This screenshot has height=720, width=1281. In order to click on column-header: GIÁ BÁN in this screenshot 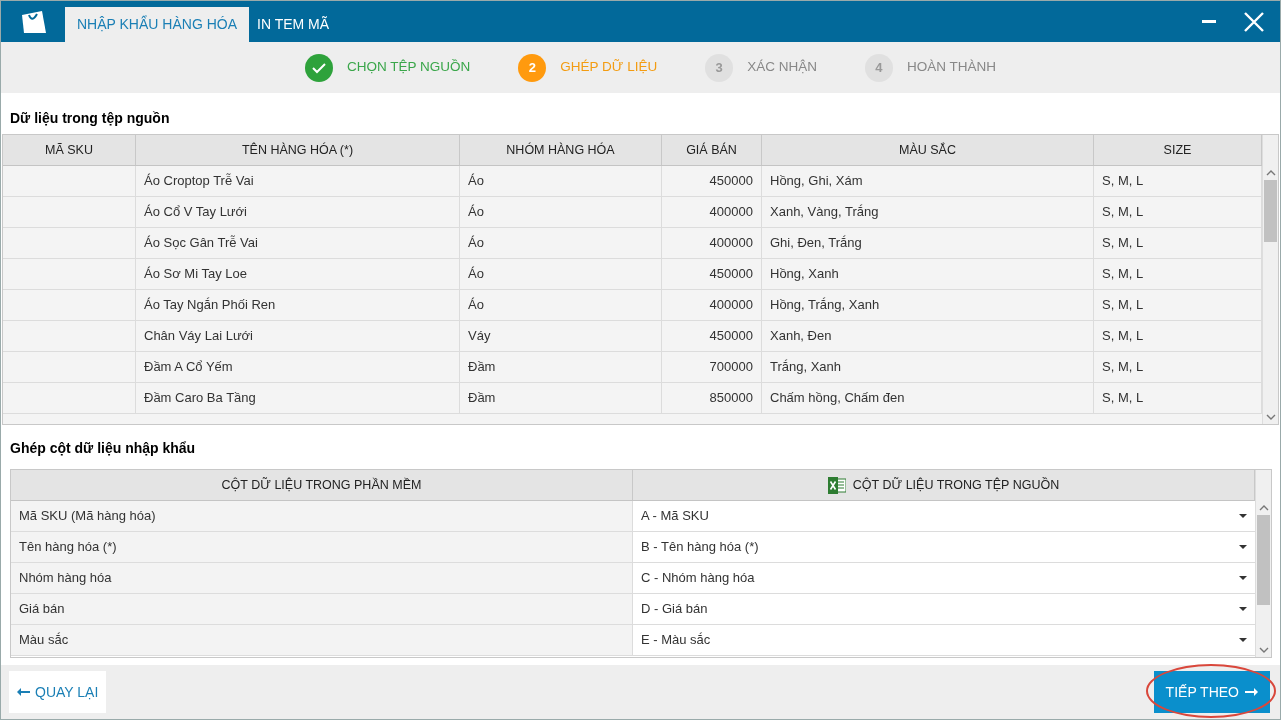, I will do `click(712, 150)`.